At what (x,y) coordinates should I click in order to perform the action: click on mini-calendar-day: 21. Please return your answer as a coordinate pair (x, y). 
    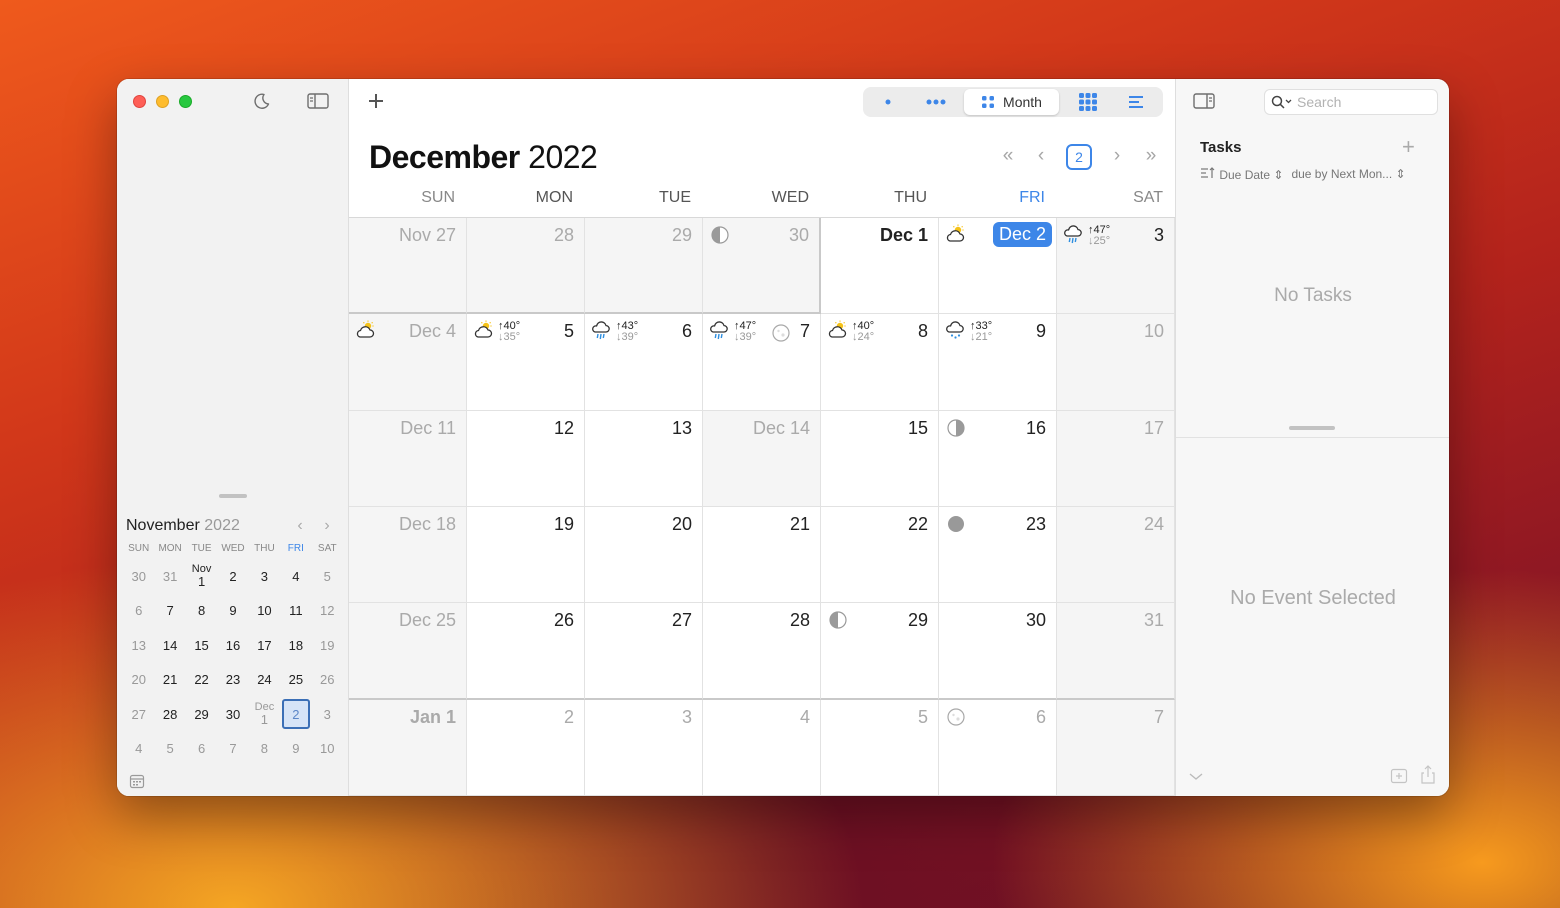
    Looking at the image, I should click on (169, 680).